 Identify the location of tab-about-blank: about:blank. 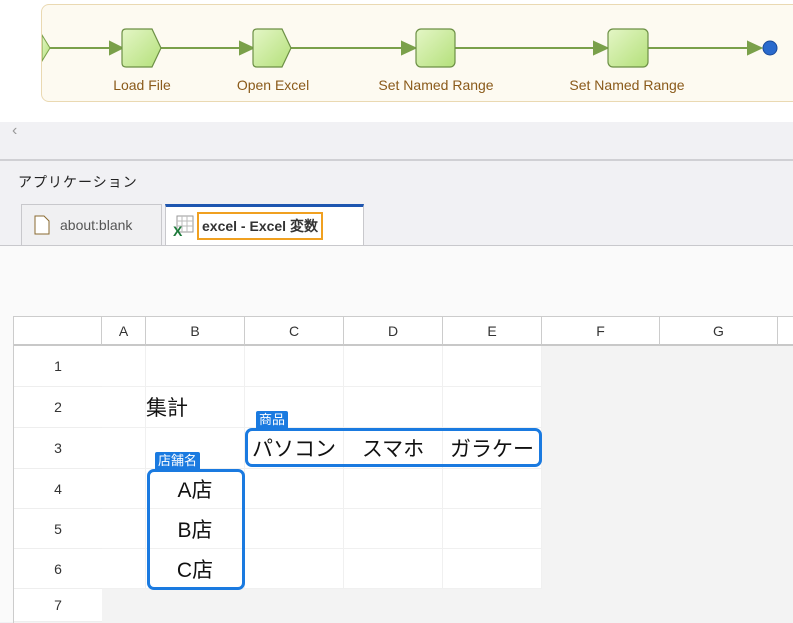
(91, 224).